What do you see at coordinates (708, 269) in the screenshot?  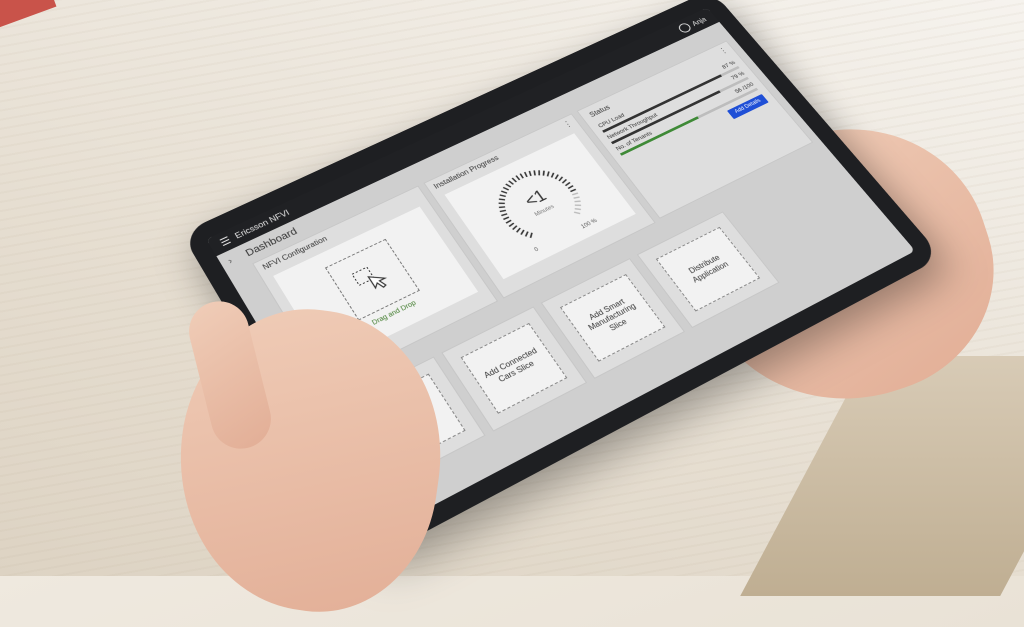 I see `action-tile-label: Distribute Application` at bounding box center [708, 269].